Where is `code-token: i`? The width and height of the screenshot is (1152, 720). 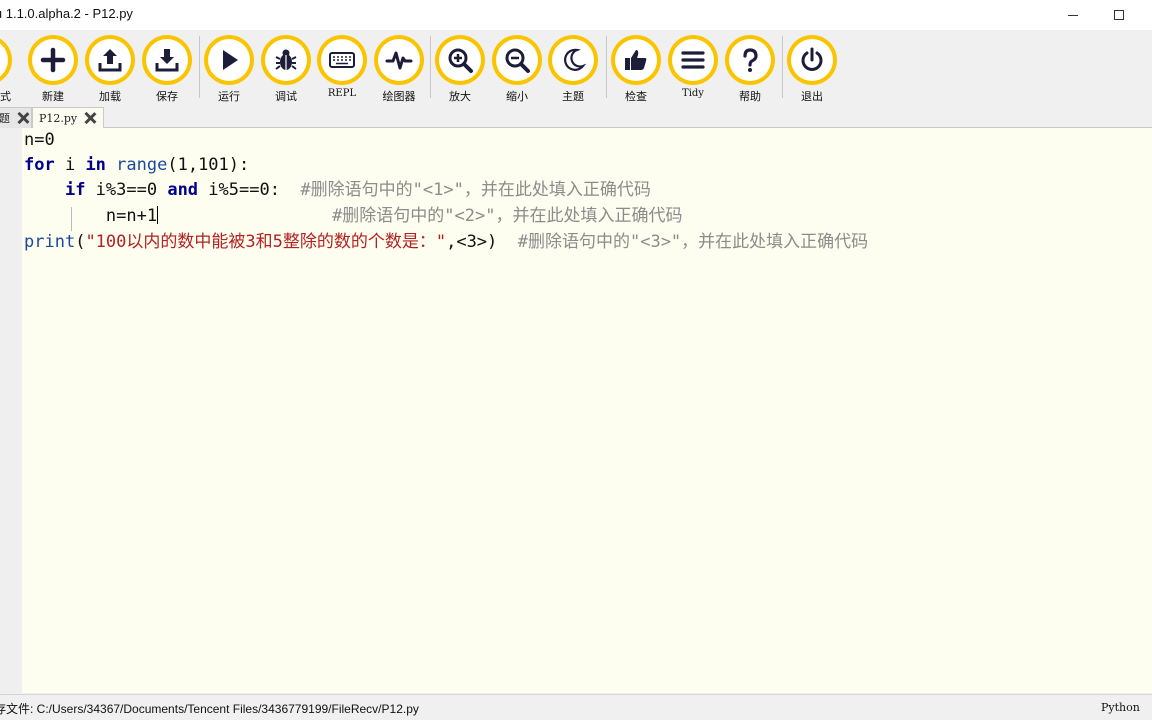
code-token: i is located at coordinates (70, 165).